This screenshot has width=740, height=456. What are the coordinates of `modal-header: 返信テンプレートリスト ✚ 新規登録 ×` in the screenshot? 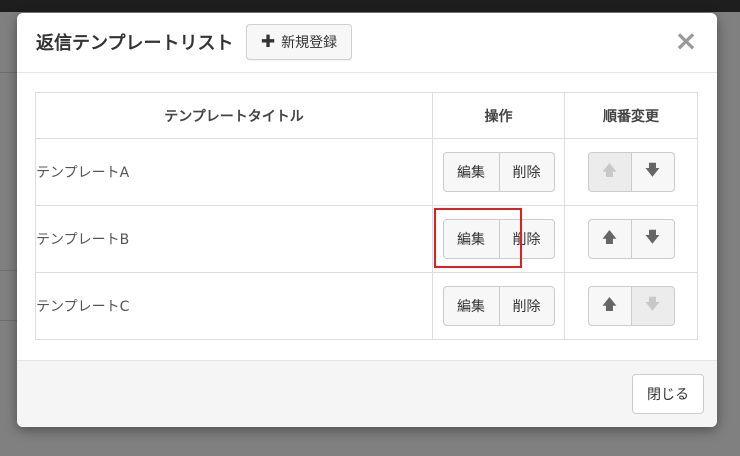 It's located at (367, 43).